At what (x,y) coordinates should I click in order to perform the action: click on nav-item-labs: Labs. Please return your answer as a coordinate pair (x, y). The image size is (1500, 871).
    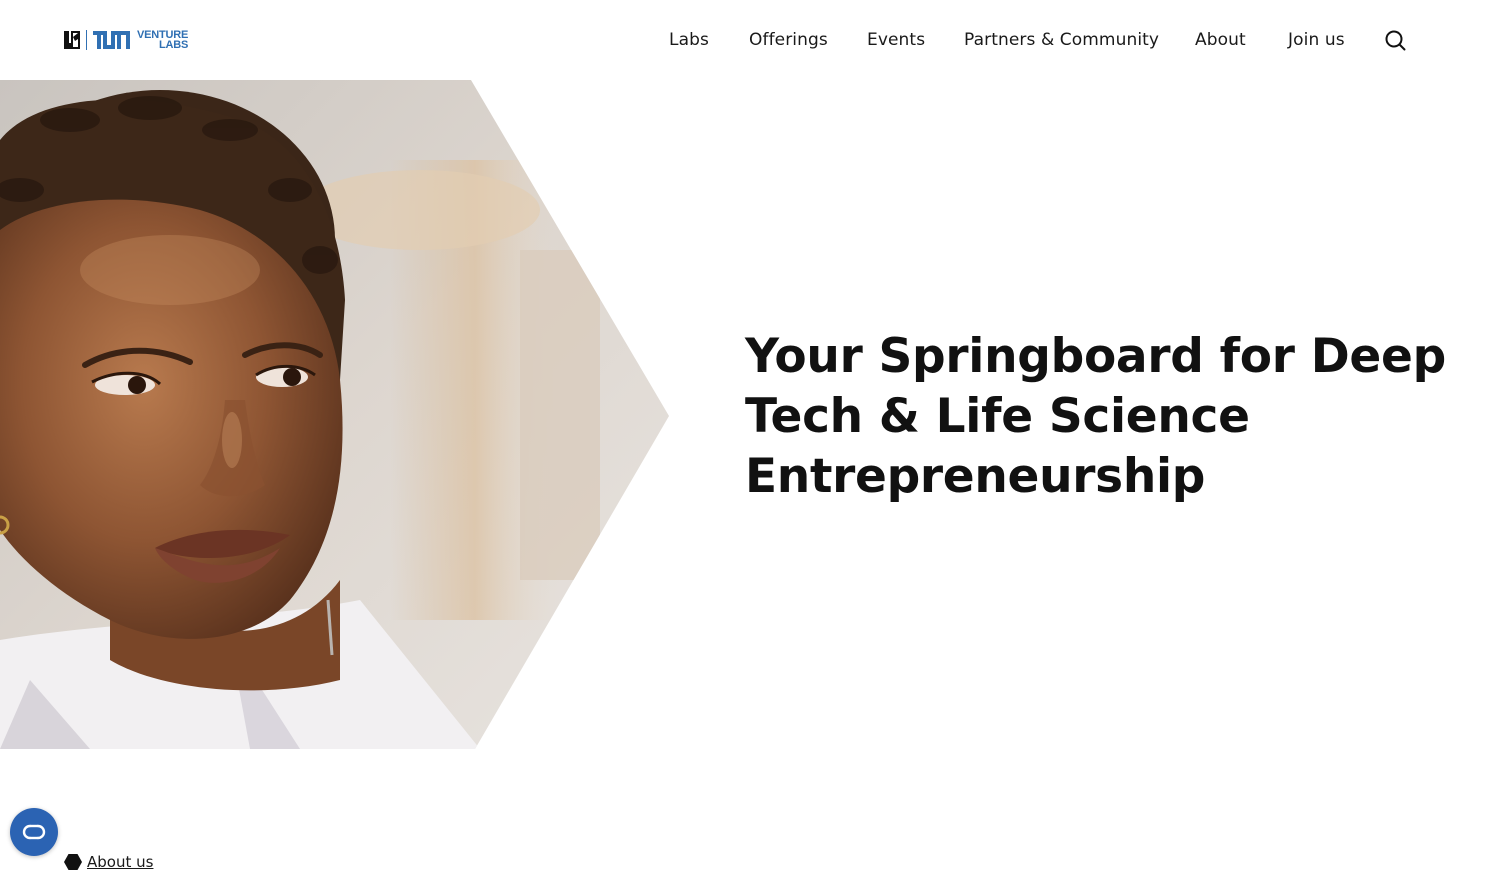
    Looking at the image, I should click on (689, 40).